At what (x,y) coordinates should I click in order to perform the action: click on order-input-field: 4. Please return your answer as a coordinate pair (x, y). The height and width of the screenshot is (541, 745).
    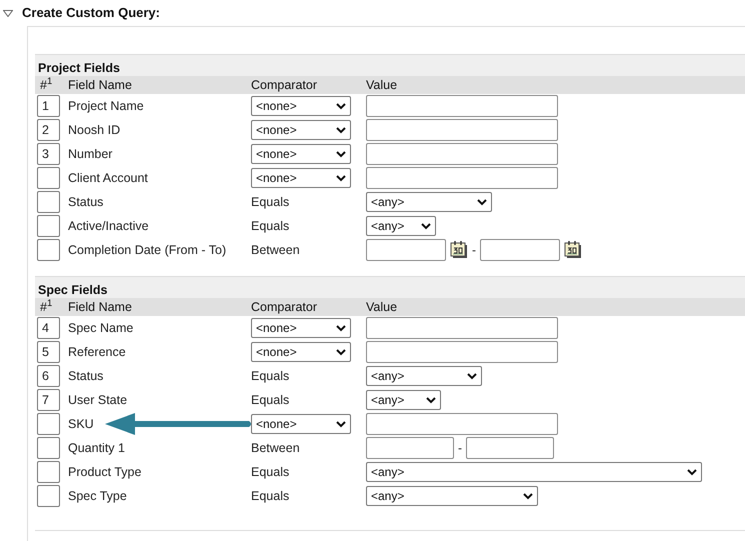
    Looking at the image, I should click on (48, 328).